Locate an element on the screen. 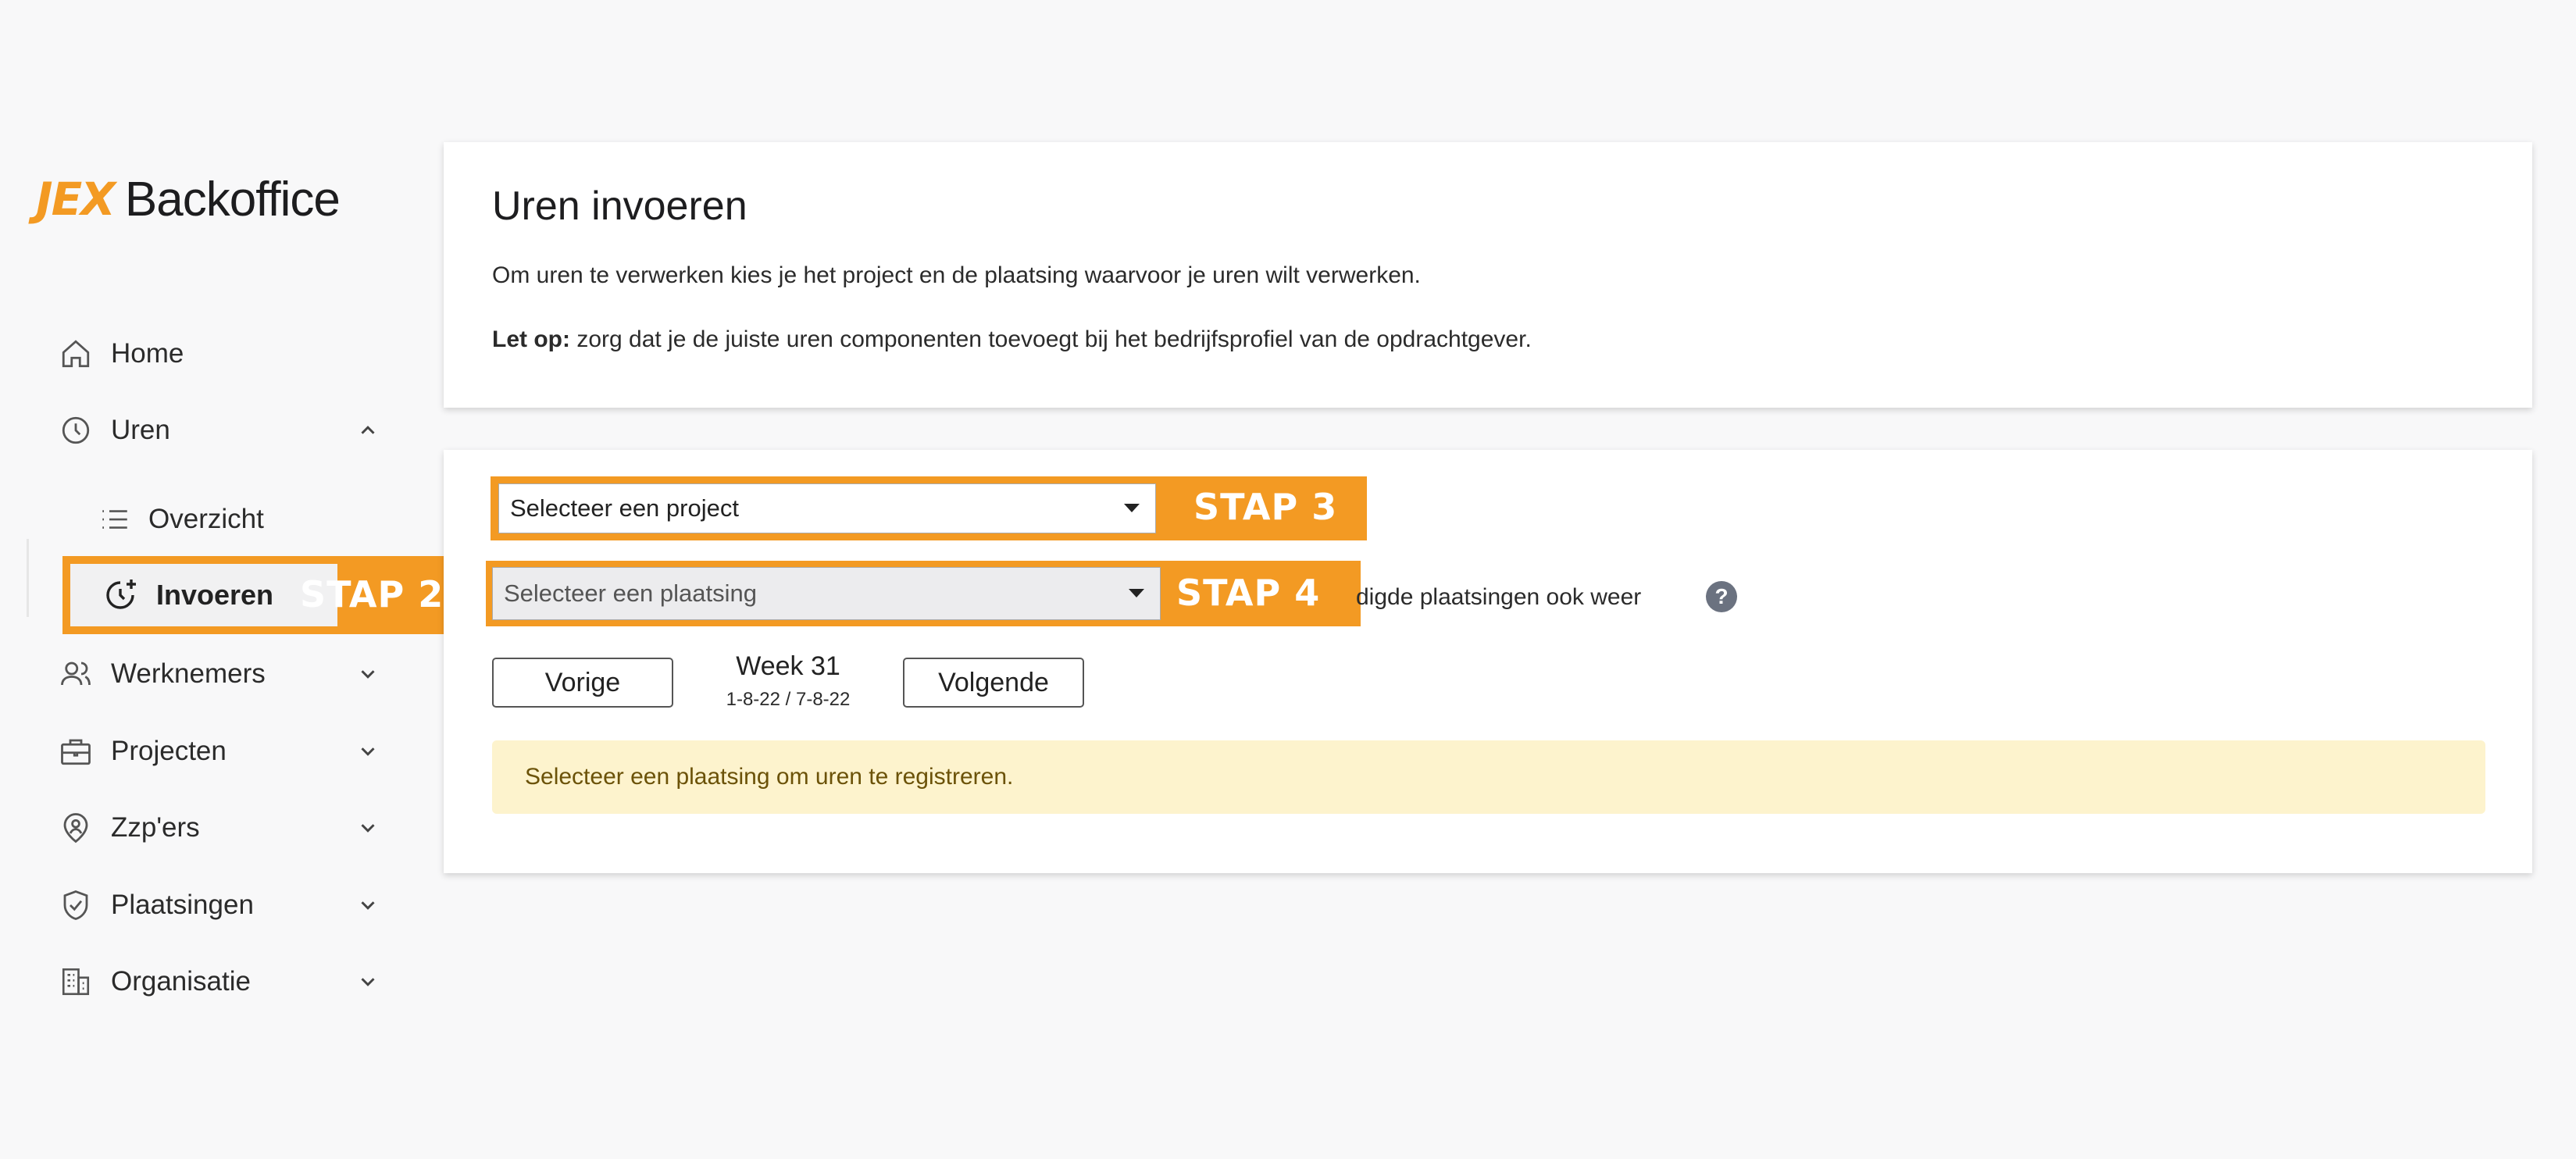 The width and height of the screenshot is (2576, 1159). sidebar-item-zzpers: Zzp'ers is located at coordinates (219, 828).